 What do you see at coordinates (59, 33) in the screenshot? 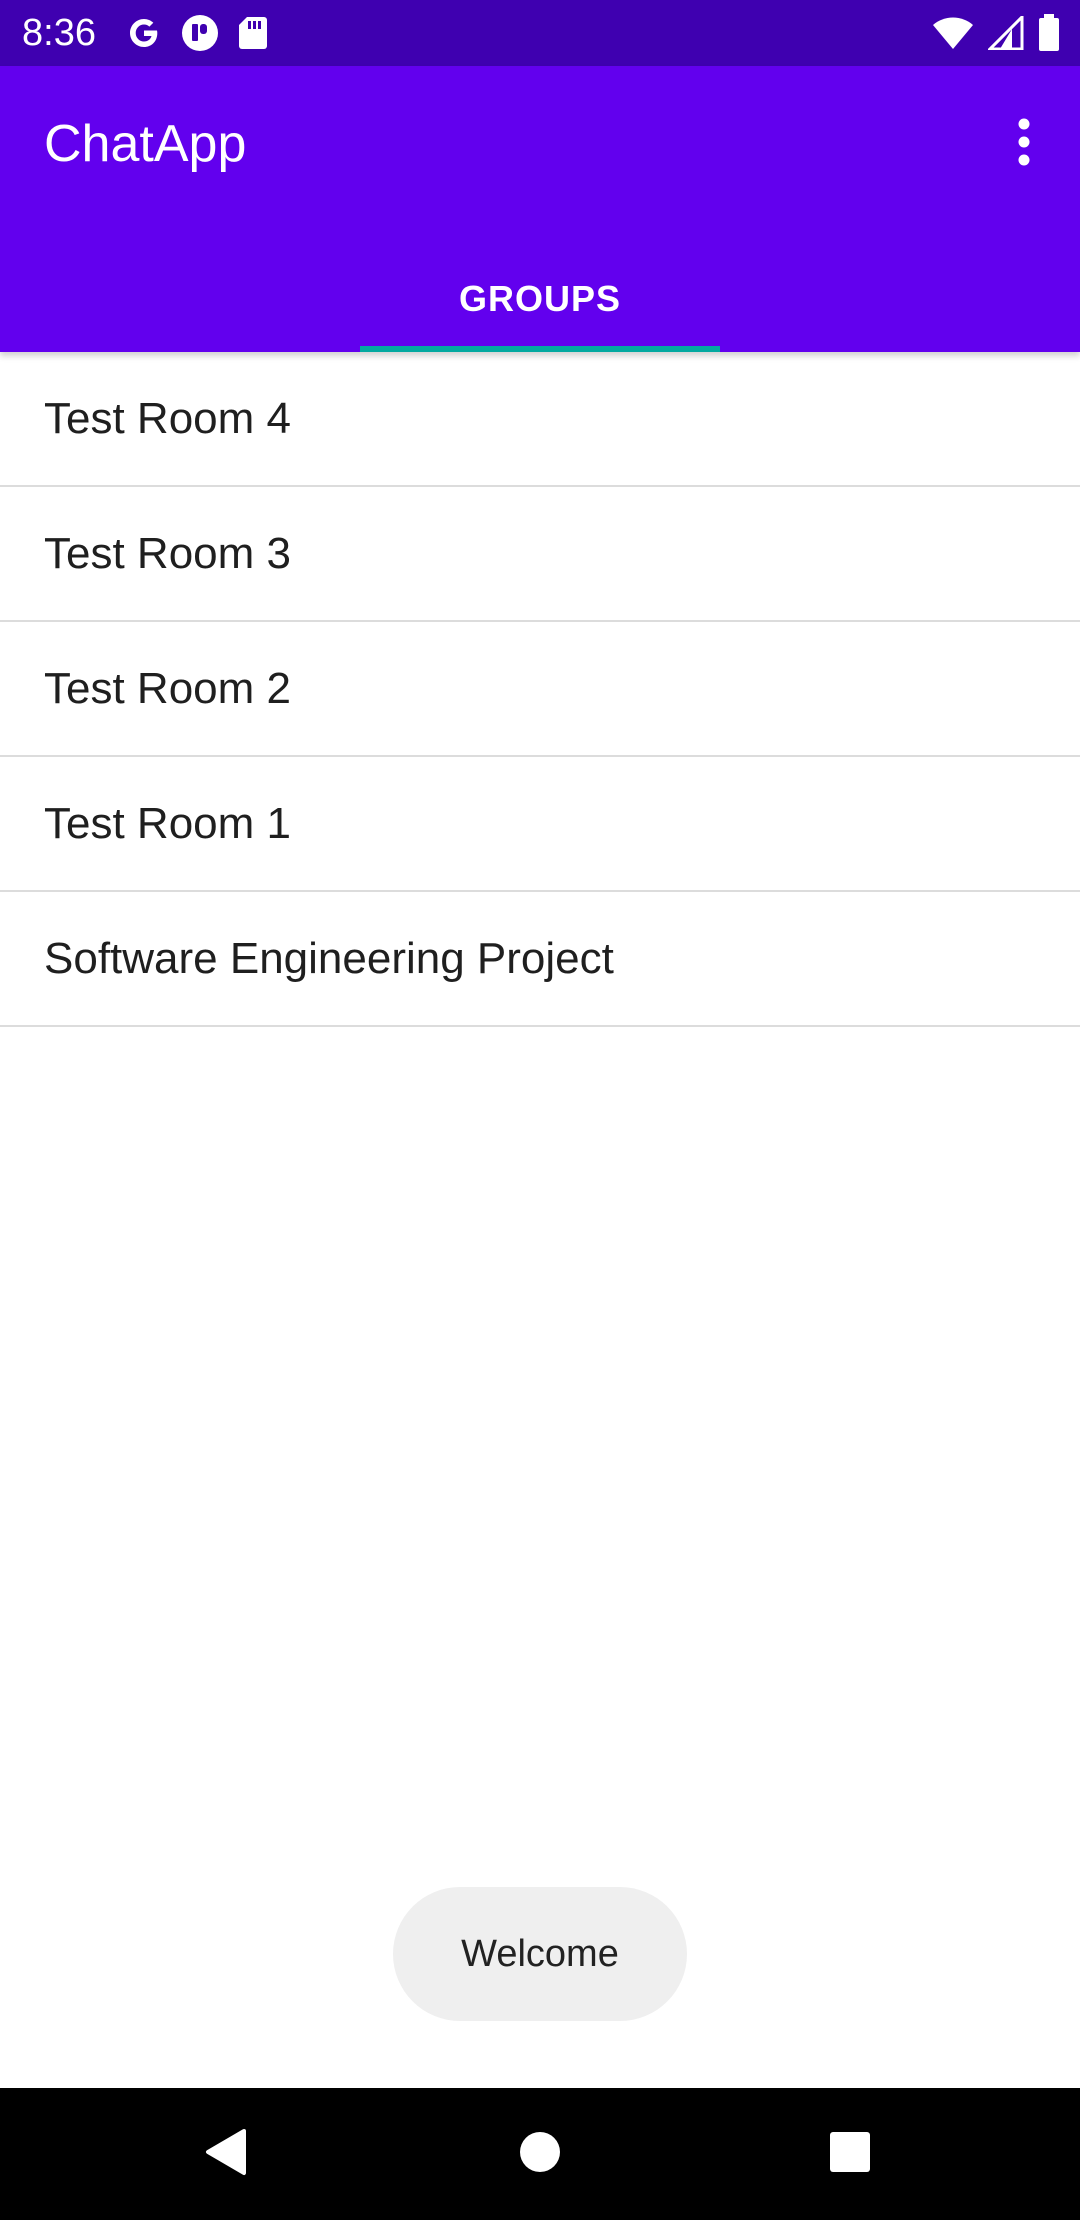
I see `status-time: 8:36` at bounding box center [59, 33].